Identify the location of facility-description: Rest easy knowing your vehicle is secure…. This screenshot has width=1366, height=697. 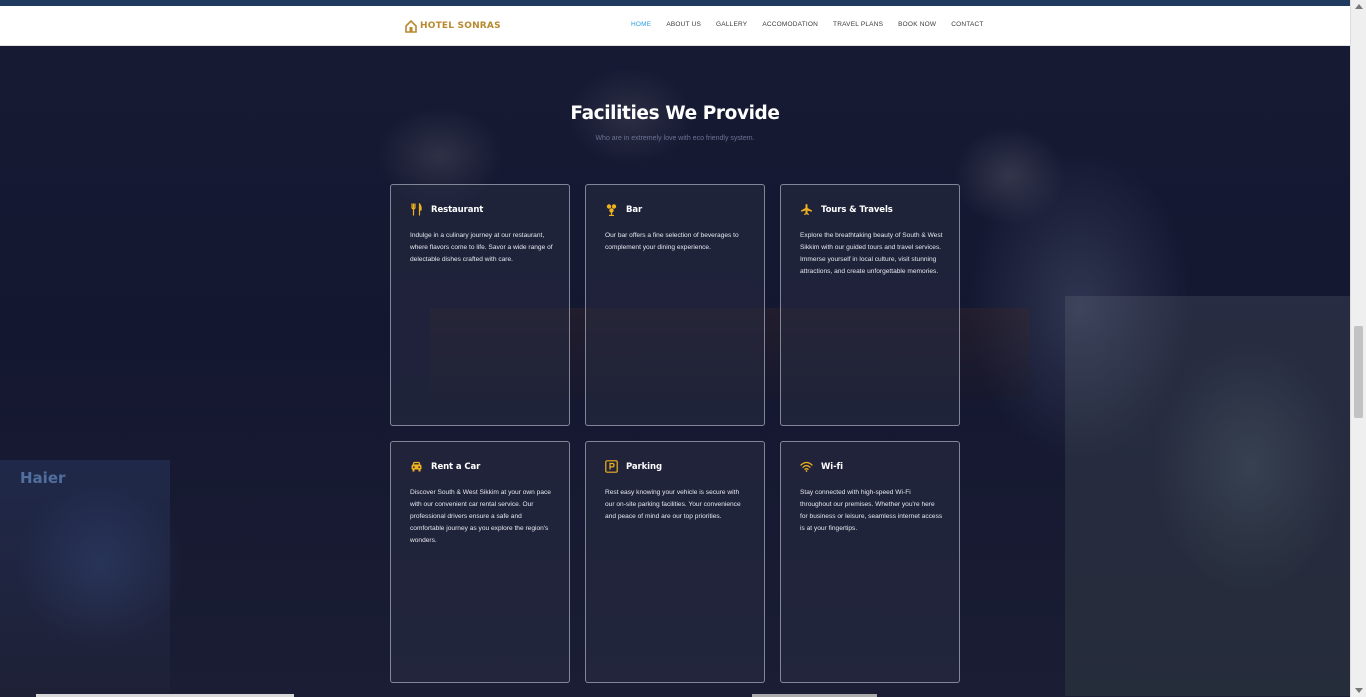
(673, 504).